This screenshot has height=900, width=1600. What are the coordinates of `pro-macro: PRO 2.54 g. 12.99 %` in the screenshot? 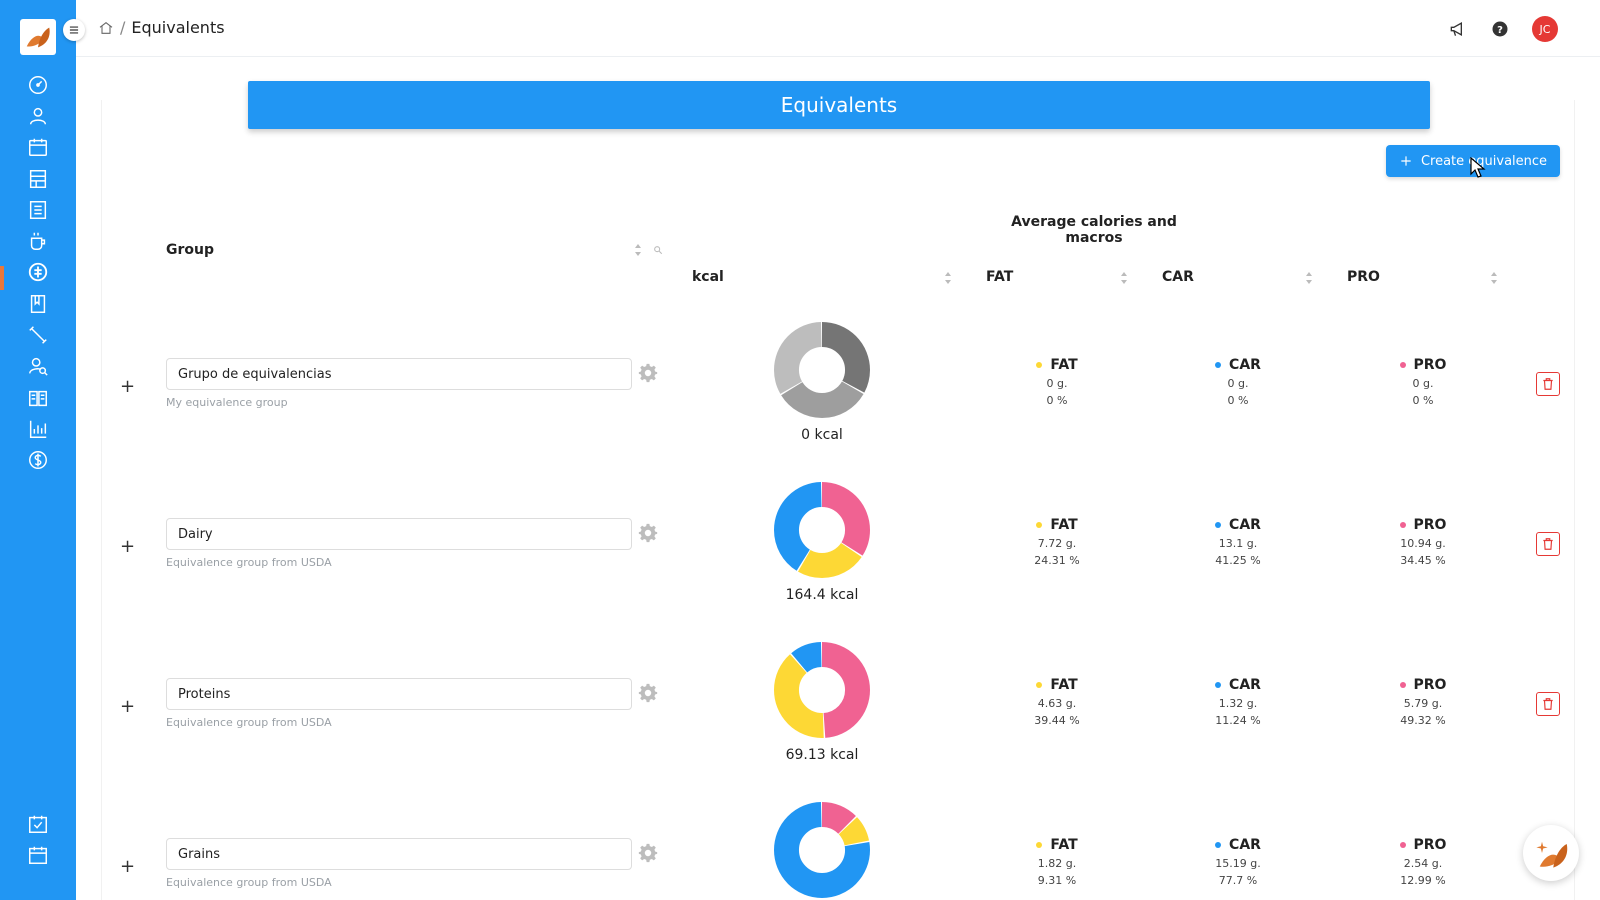 It's located at (1423, 862).